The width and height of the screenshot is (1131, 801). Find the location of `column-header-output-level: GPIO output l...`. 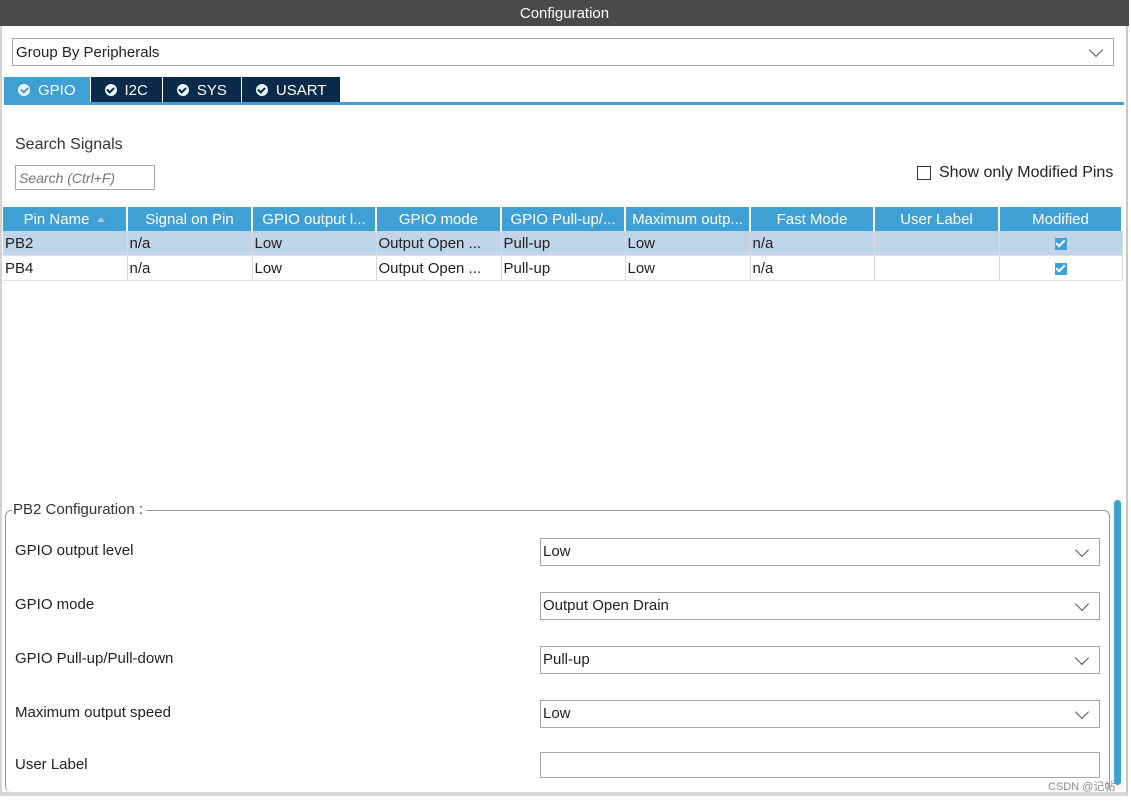

column-header-output-level: GPIO output l... is located at coordinates (314, 219).